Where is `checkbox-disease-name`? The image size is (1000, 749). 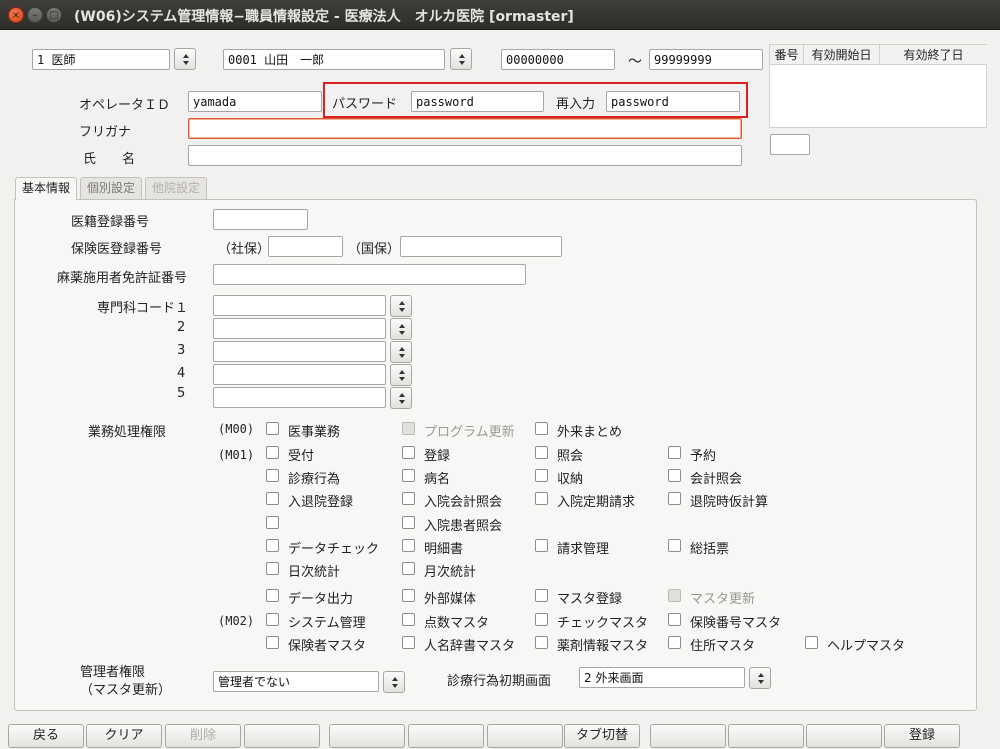
checkbox-disease-name is located at coordinates (408, 475).